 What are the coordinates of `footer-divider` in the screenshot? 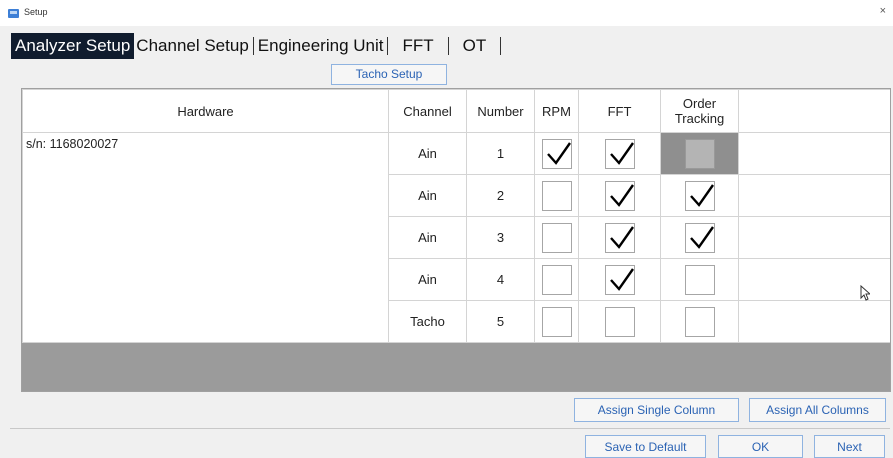 It's located at (450, 428).